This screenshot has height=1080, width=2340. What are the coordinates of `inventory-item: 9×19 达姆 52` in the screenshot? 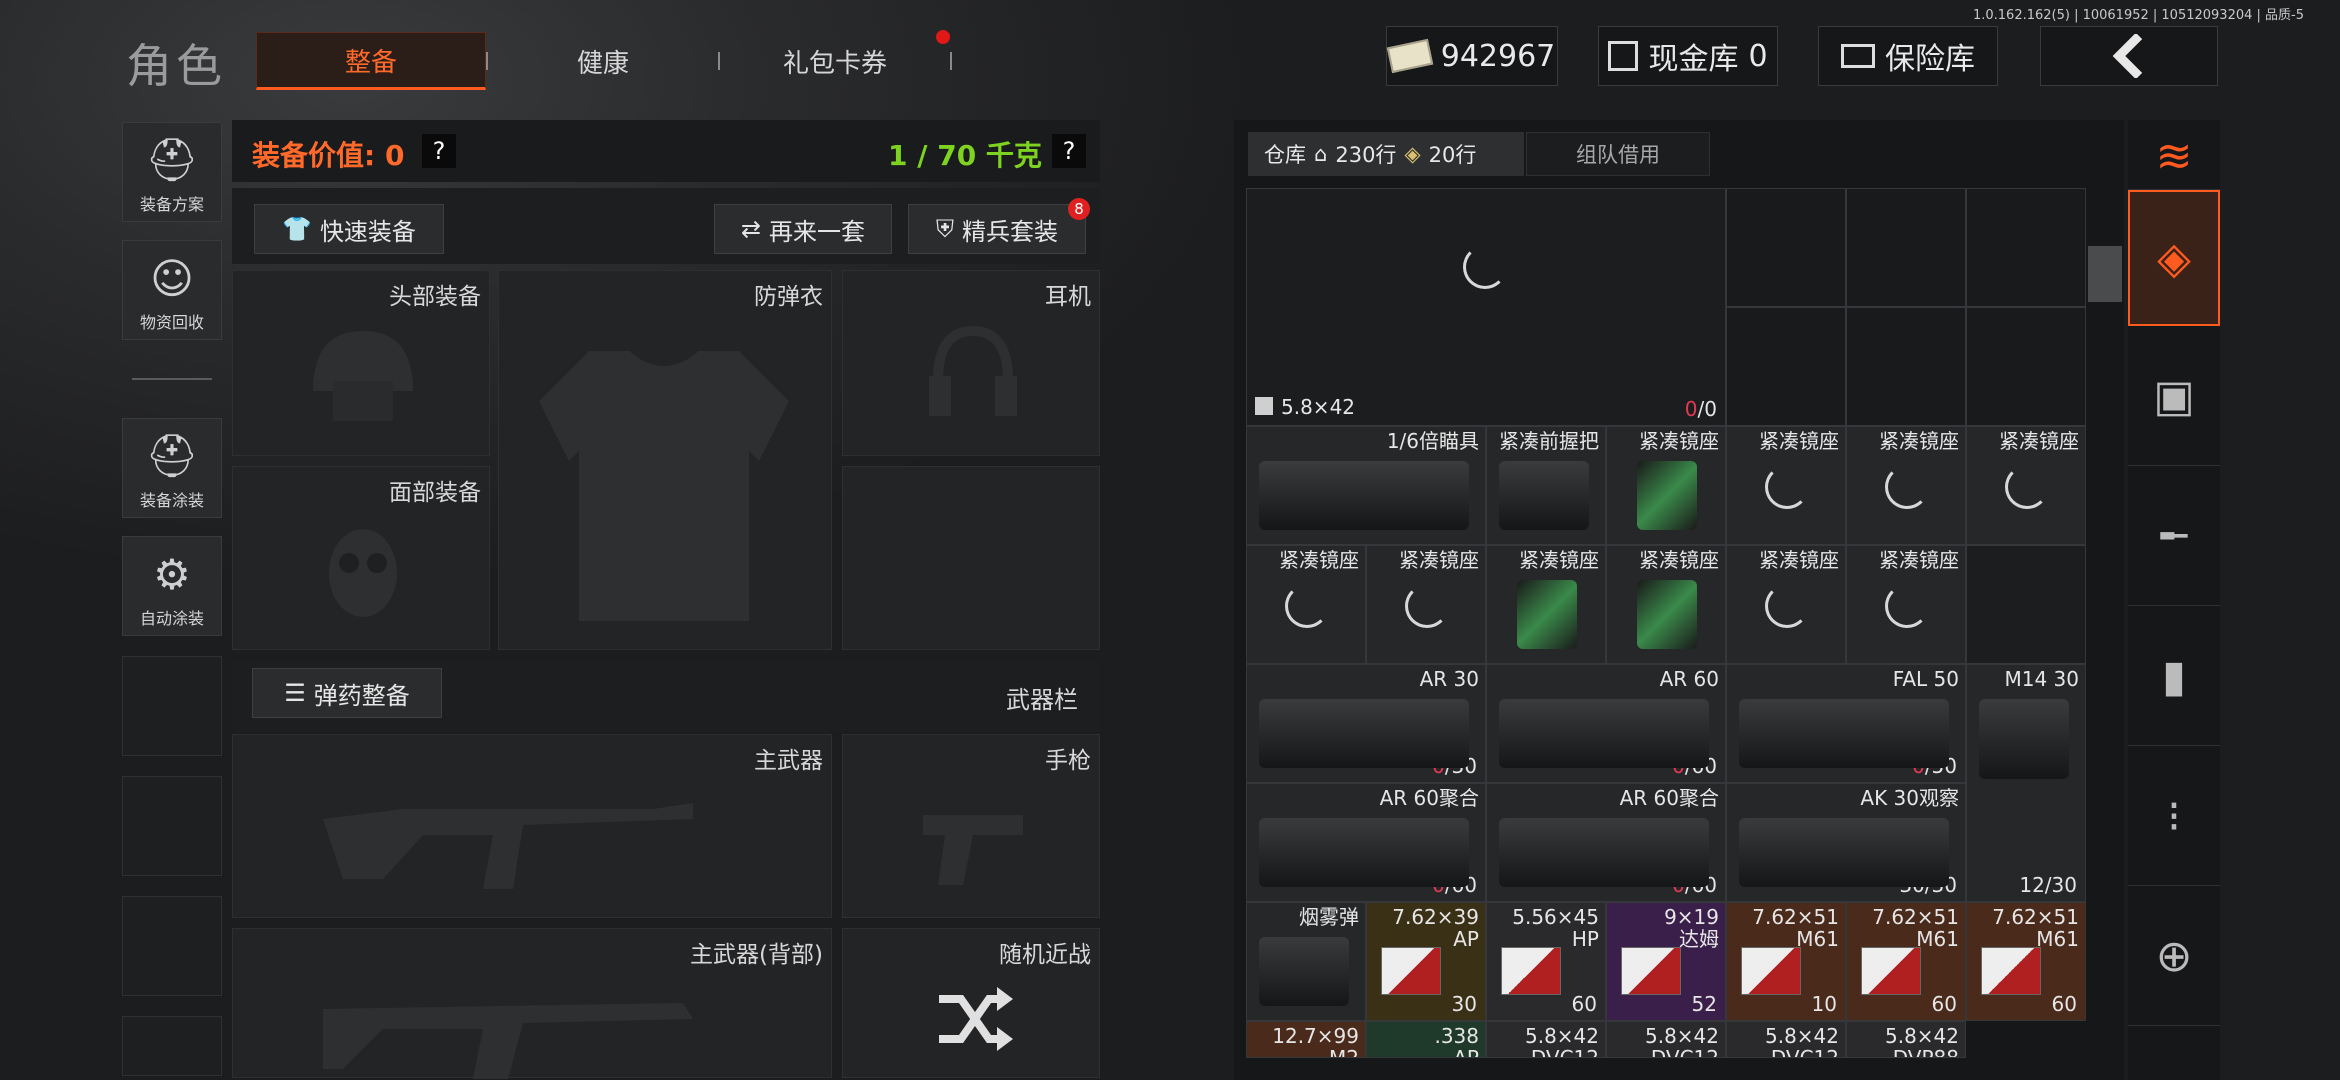 It's located at (1666, 961).